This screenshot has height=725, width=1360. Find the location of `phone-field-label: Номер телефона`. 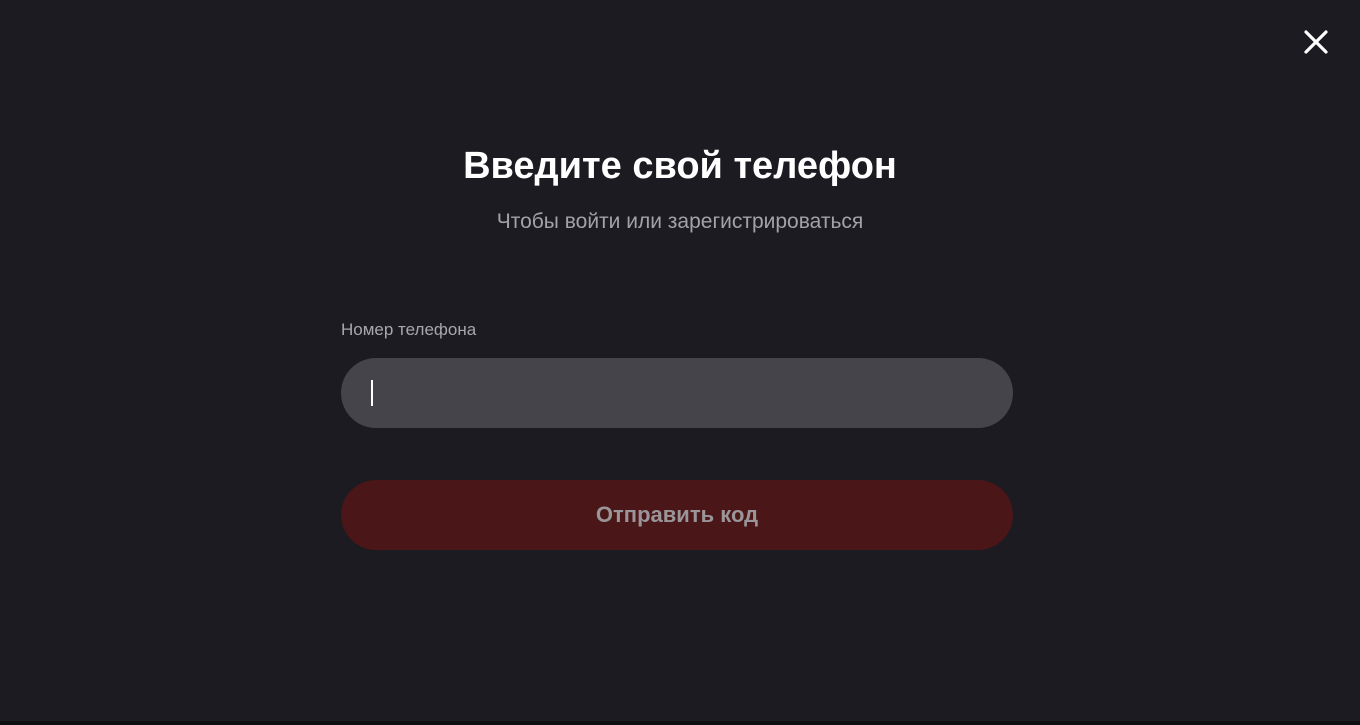

phone-field-label: Номер телефона is located at coordinates (409, 329).